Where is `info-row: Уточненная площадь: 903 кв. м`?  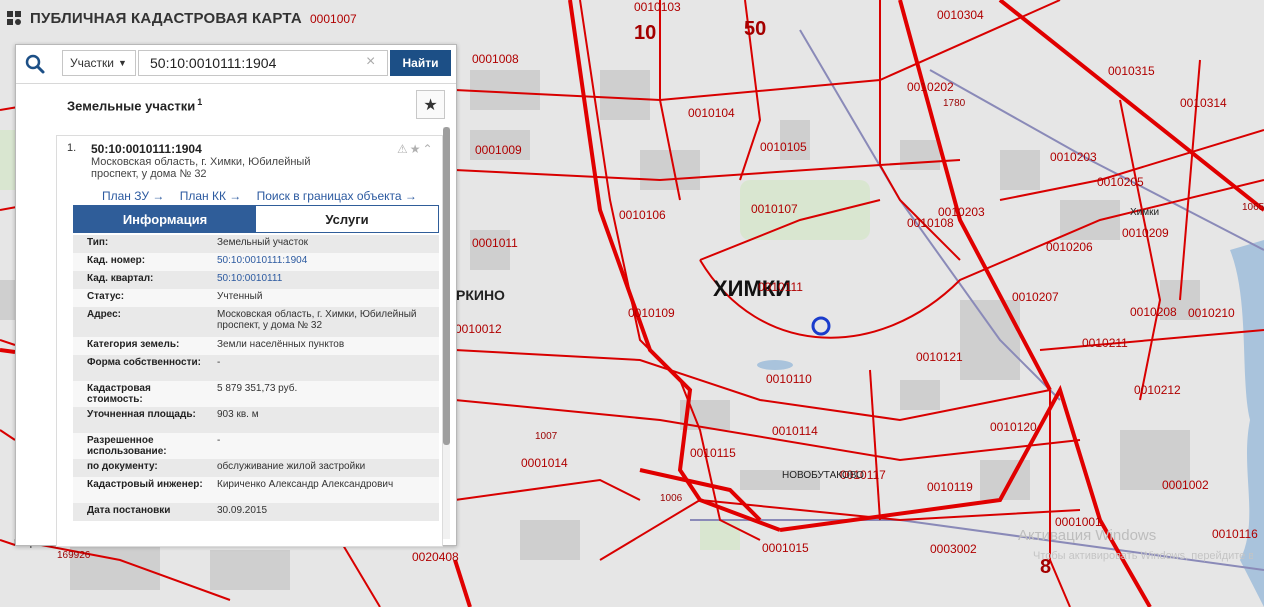 info-row: Уточненная площадь: 903 кв. м is located at coordinates (256, 420).